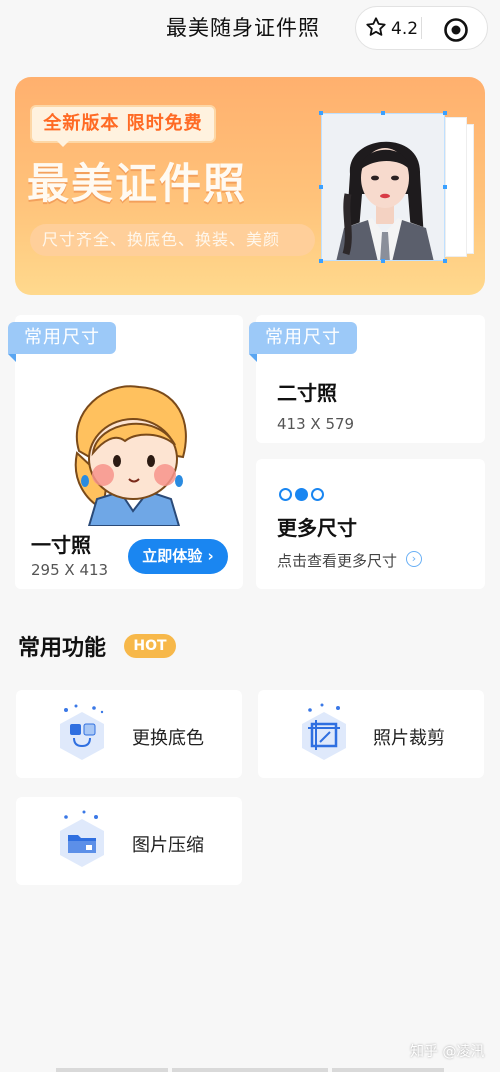 This screenshot has width=500, height=1072. Describe the element at coordinates (172, 240) in the screenshot. I see `banner-subline: 尺寸齐全、换底色、换装、美颜` at that location.